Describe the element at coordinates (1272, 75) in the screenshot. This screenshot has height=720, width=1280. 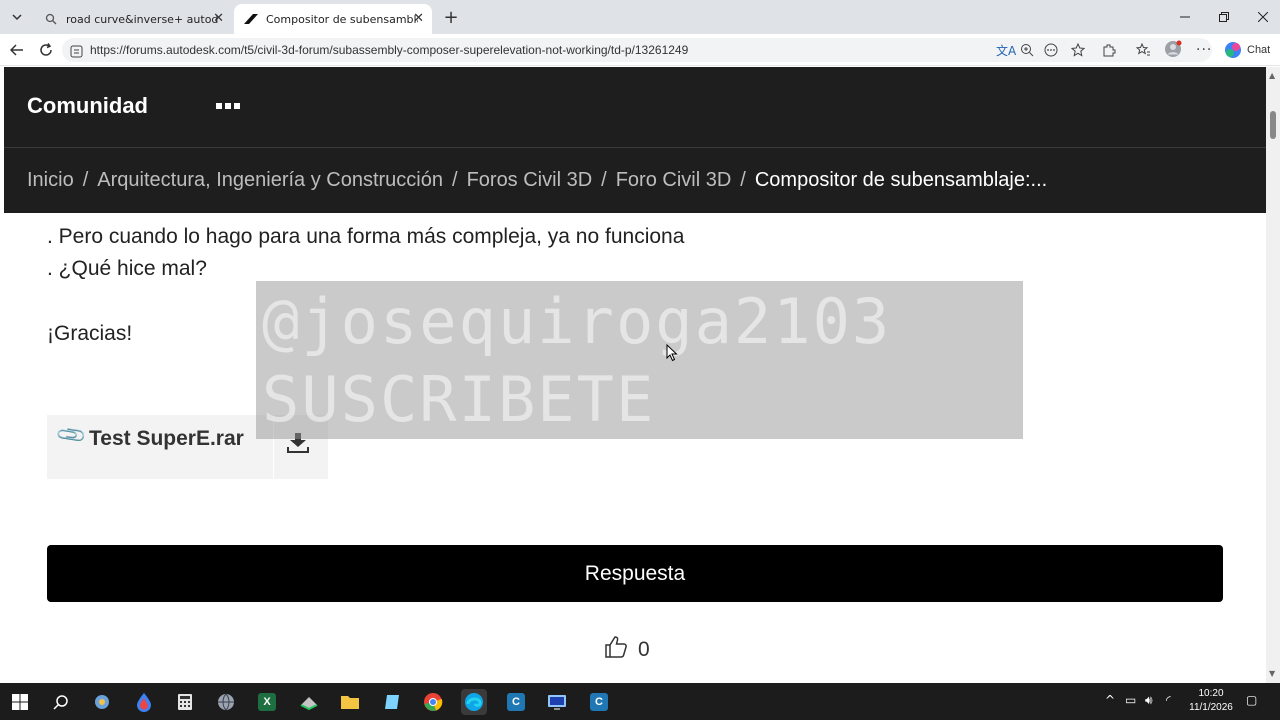
I see `scroll-up-arrow-icon: ▲` at that location.